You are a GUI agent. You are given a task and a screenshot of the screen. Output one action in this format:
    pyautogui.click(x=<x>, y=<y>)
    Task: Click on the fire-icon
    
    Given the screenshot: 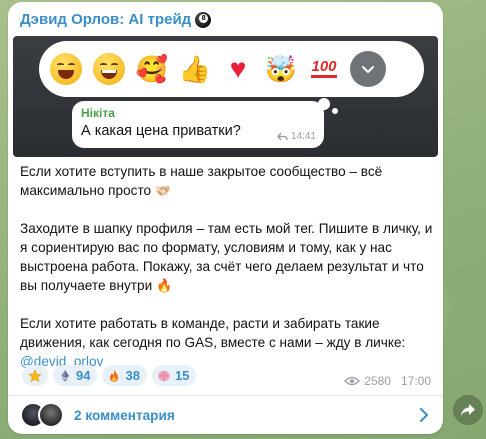 What is the action you would take?
    pyautogui.click(x=114, y=375)
    